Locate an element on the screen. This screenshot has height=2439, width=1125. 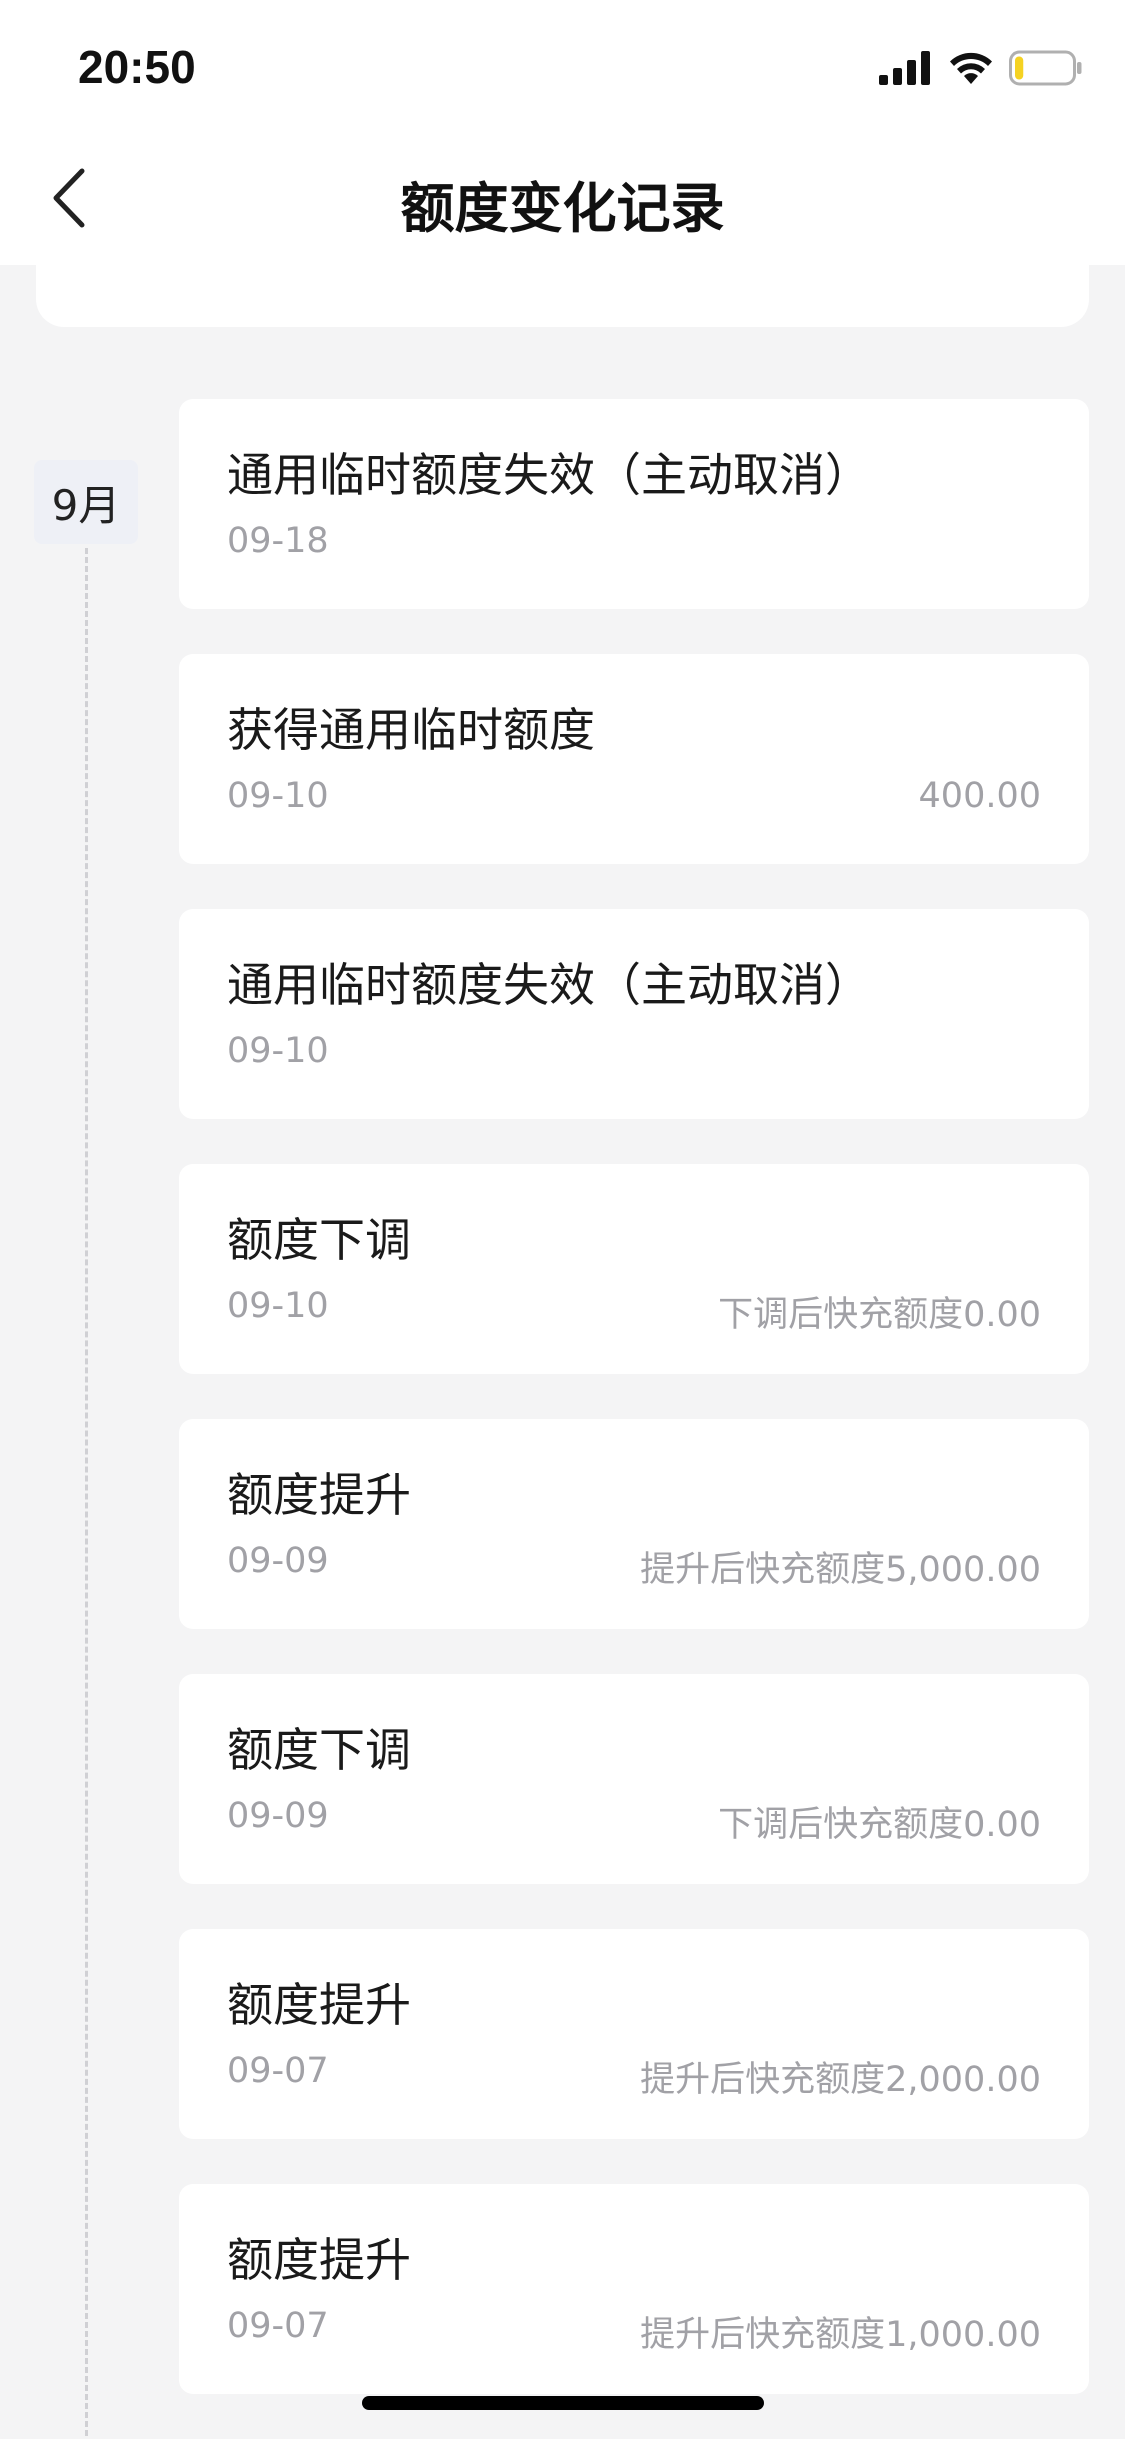
record-card: 通用临时额度失效（主动取消） 09-18 is located at coordinates (634, 504).